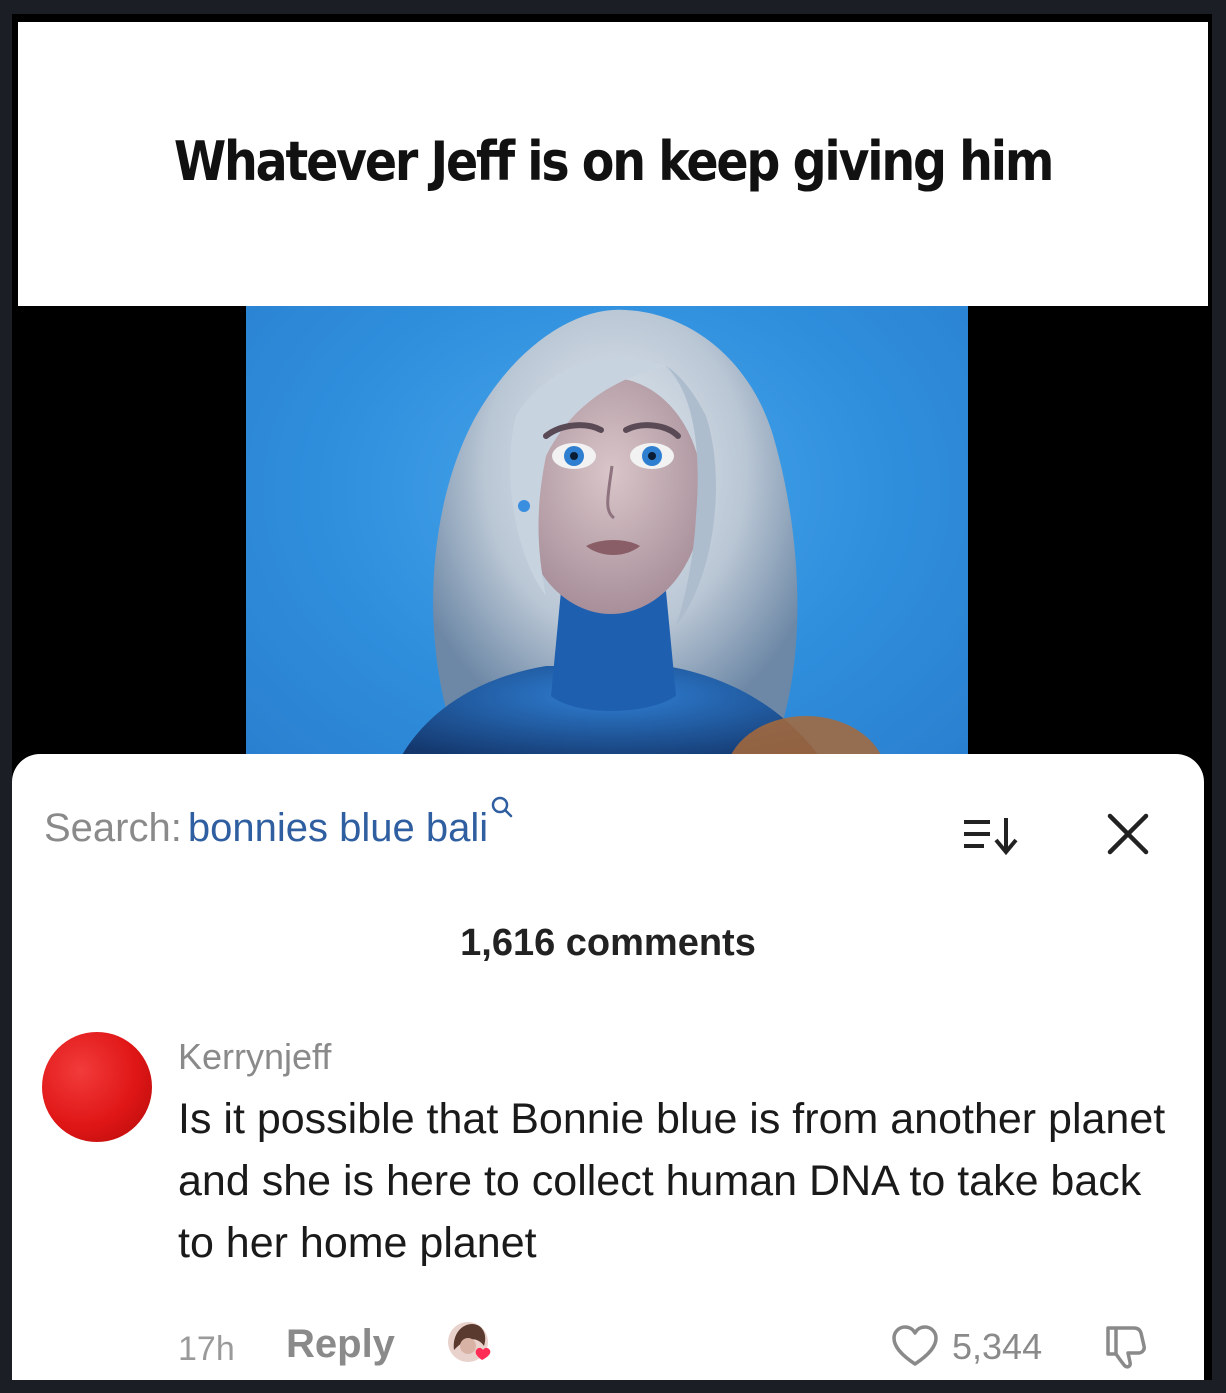 This screenshot has width=1226, height=1393. I want to click on sort-icon, so click(992, 838).